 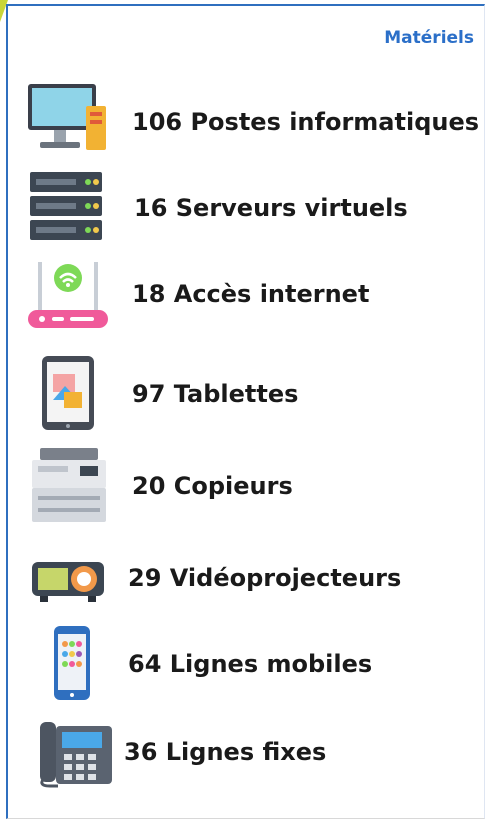 What do you see at coordinates (67, 117) in the screenshot?
I see `desktop-computer-icon` at bounding box center [67, 117].